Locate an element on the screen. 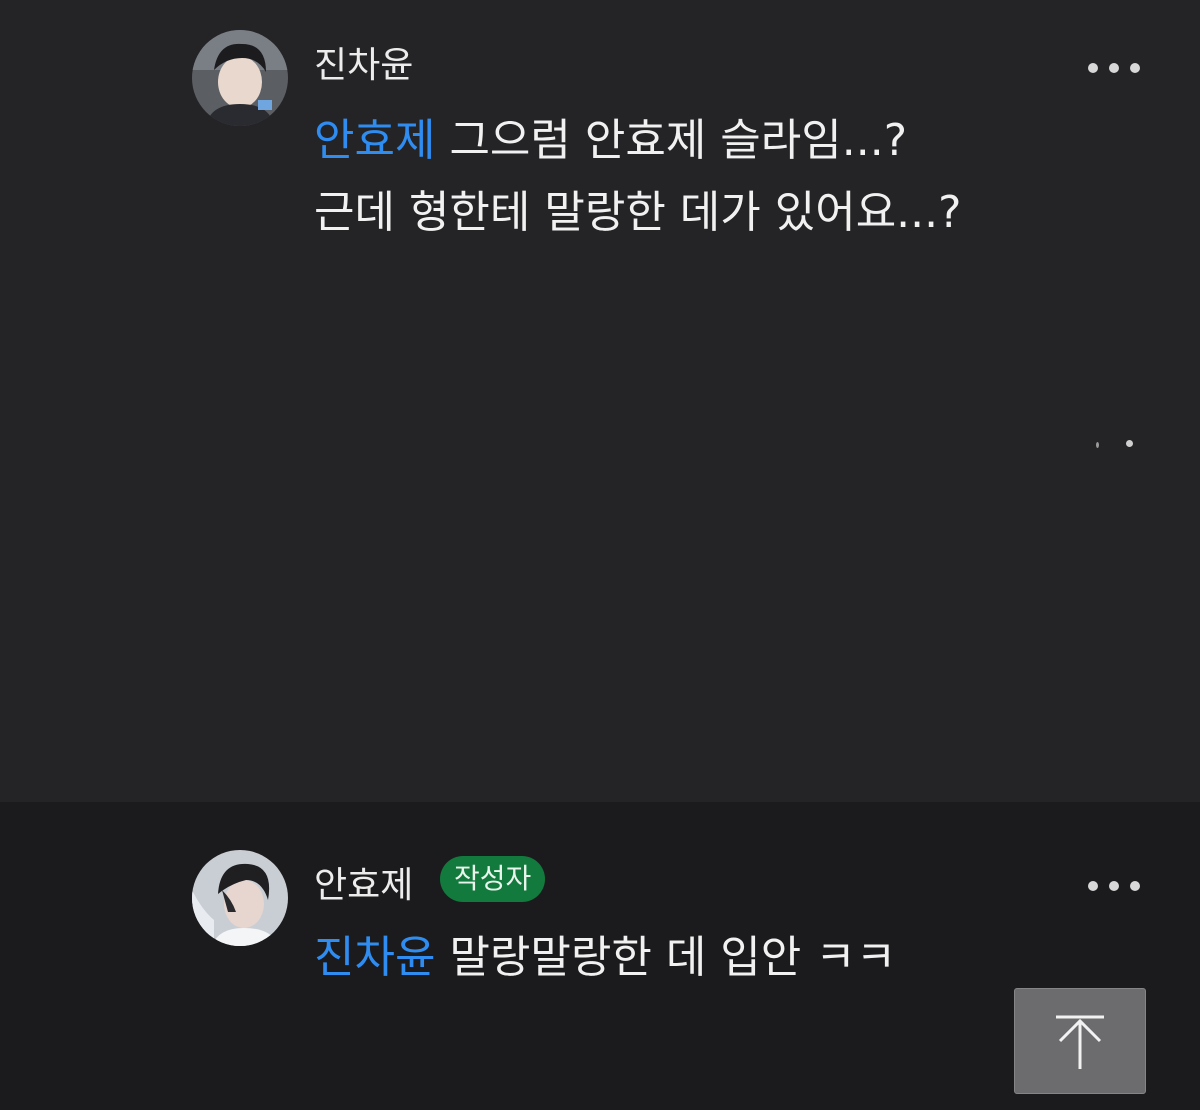 This screenshot has height=1110, width=1200. mention-link: 안효제 is located at coordinates (374, 140).